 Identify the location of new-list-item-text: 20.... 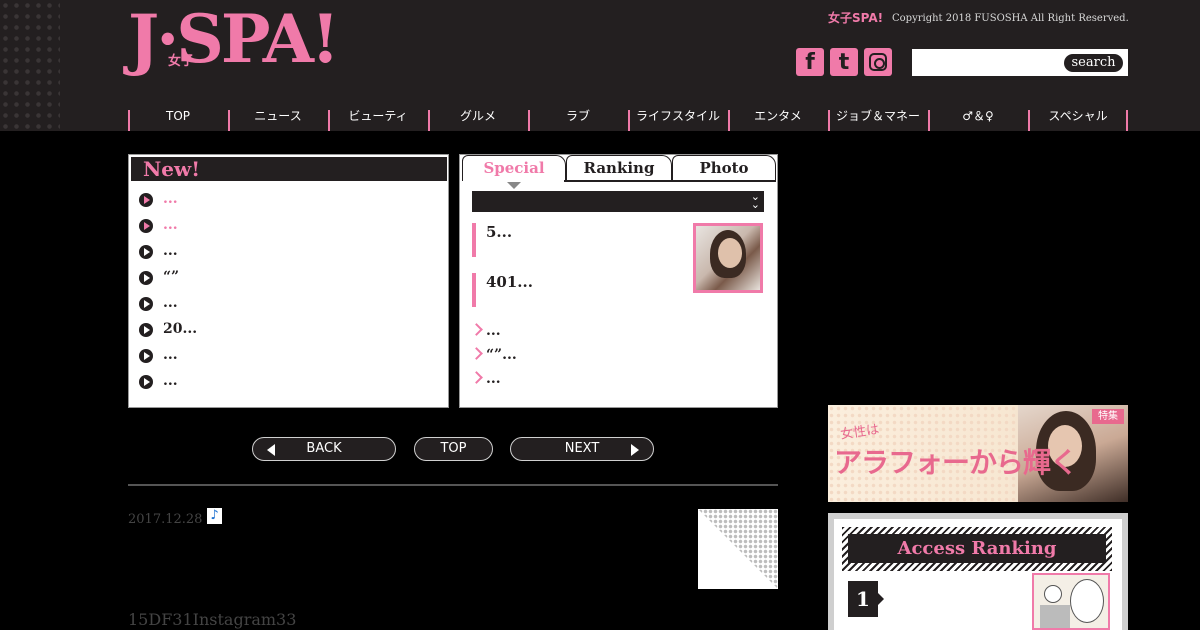
(180, 329).